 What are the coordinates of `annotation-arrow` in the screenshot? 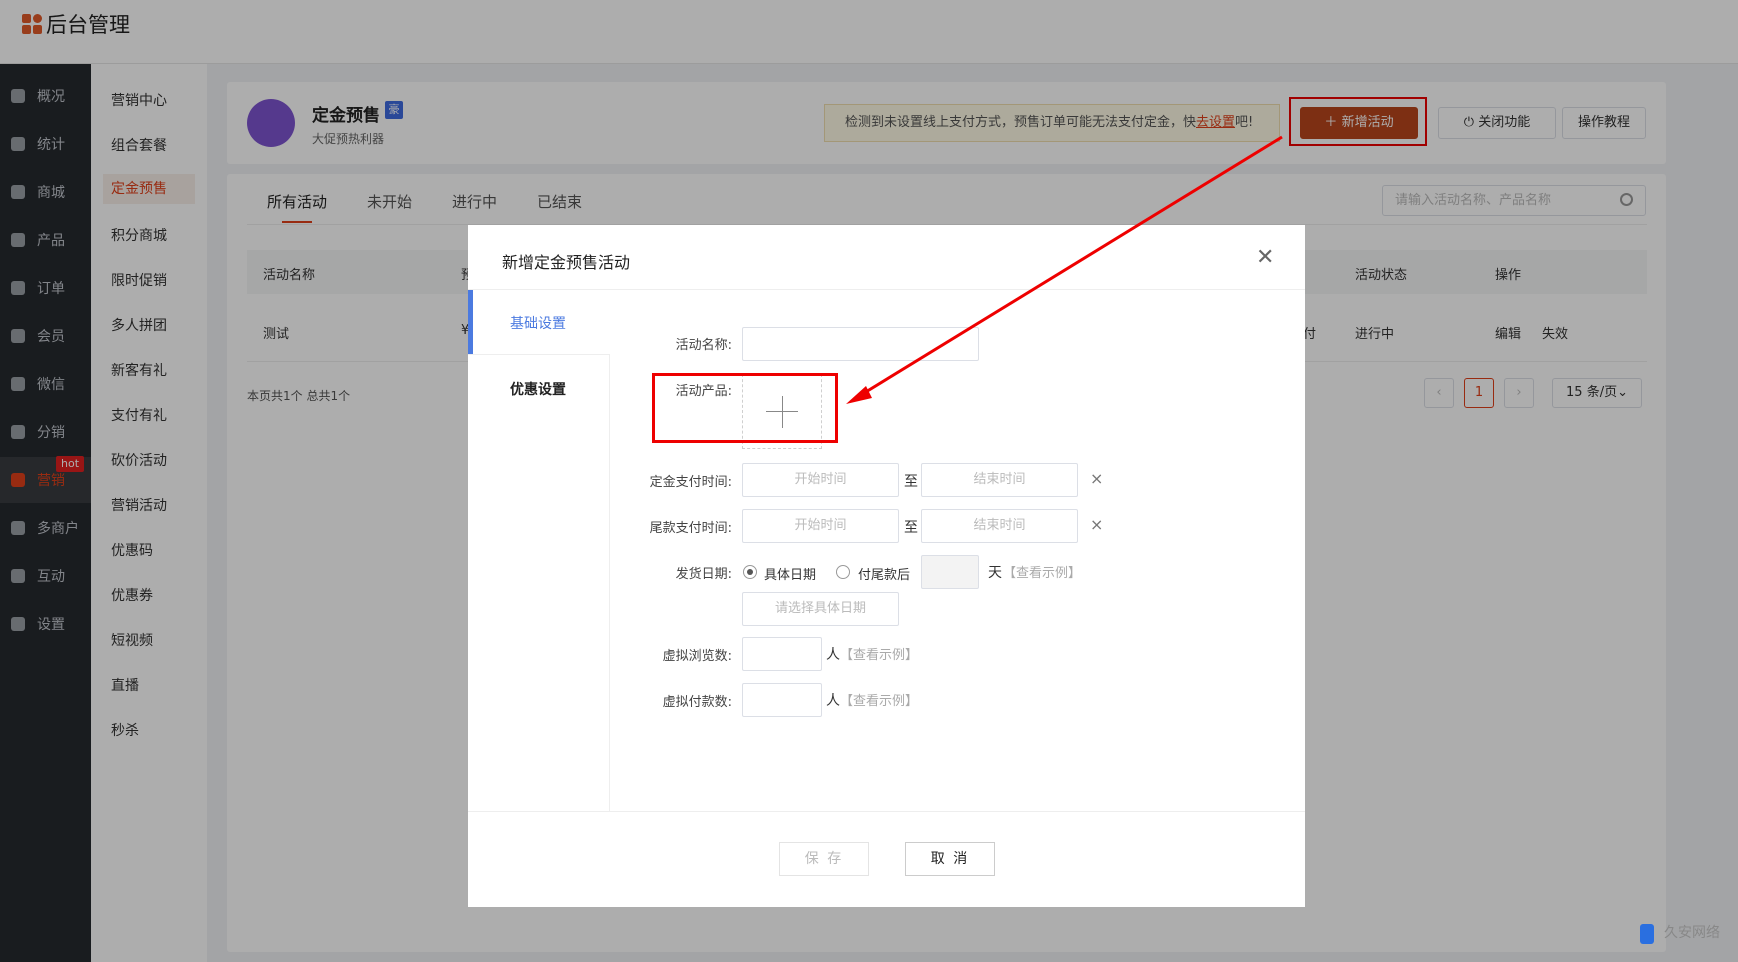 It's located at (1064, 269).